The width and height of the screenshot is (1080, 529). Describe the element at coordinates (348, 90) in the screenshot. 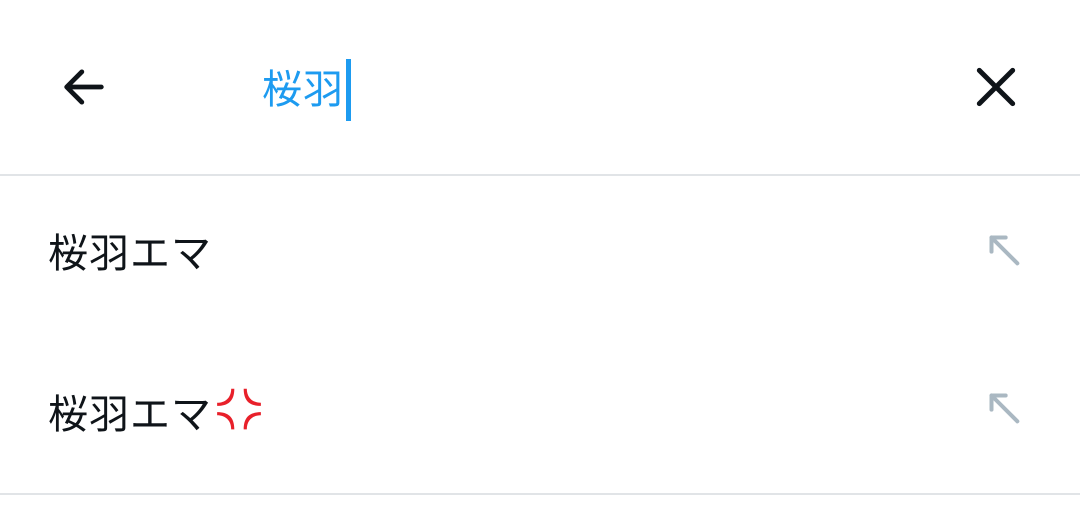

I see `text-caret` at that location.